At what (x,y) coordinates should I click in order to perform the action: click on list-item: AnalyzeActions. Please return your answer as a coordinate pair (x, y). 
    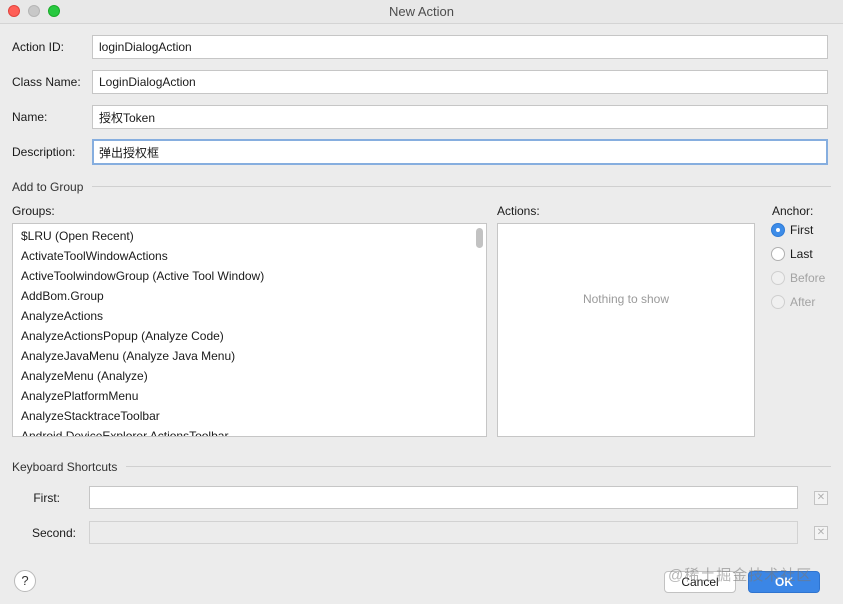
    Looking at the image, I should click on (249, 316).